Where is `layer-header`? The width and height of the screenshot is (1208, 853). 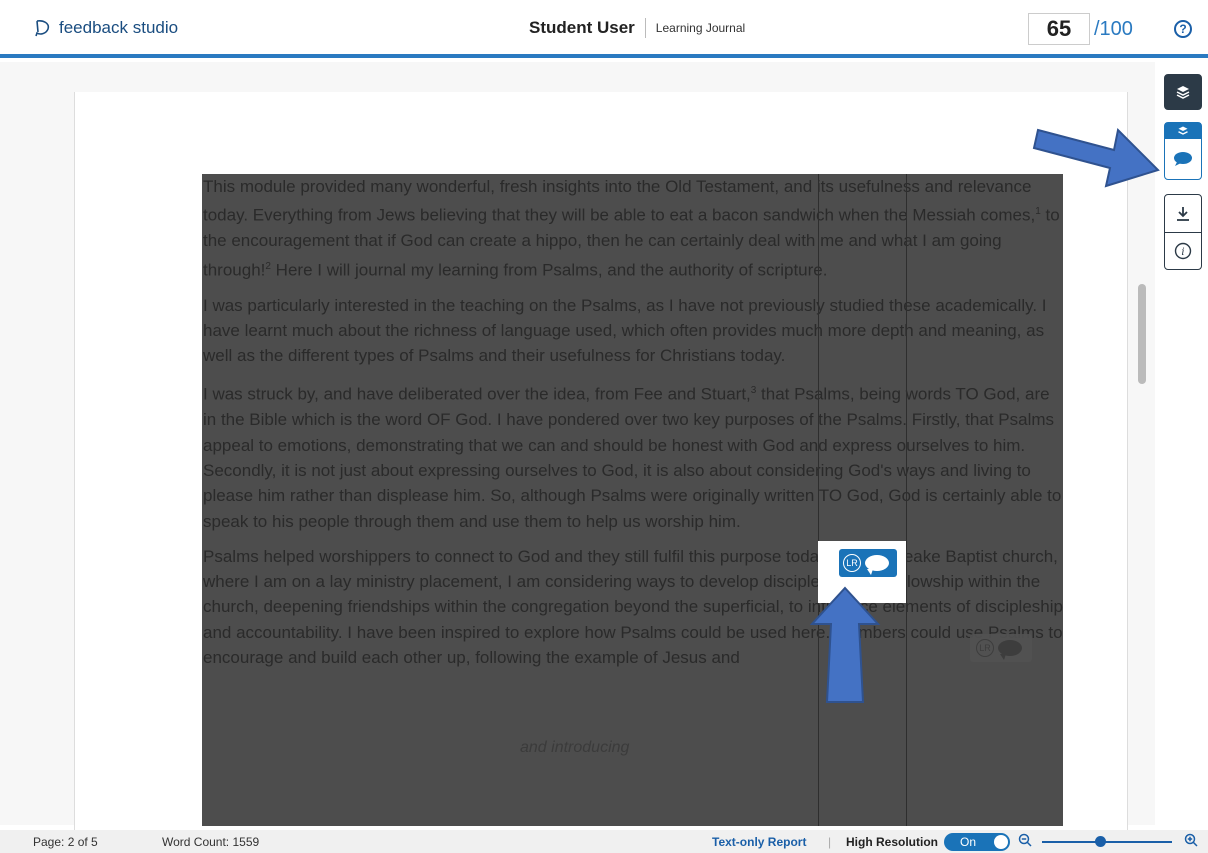
layer-header is located at coordinates (1183, 131).